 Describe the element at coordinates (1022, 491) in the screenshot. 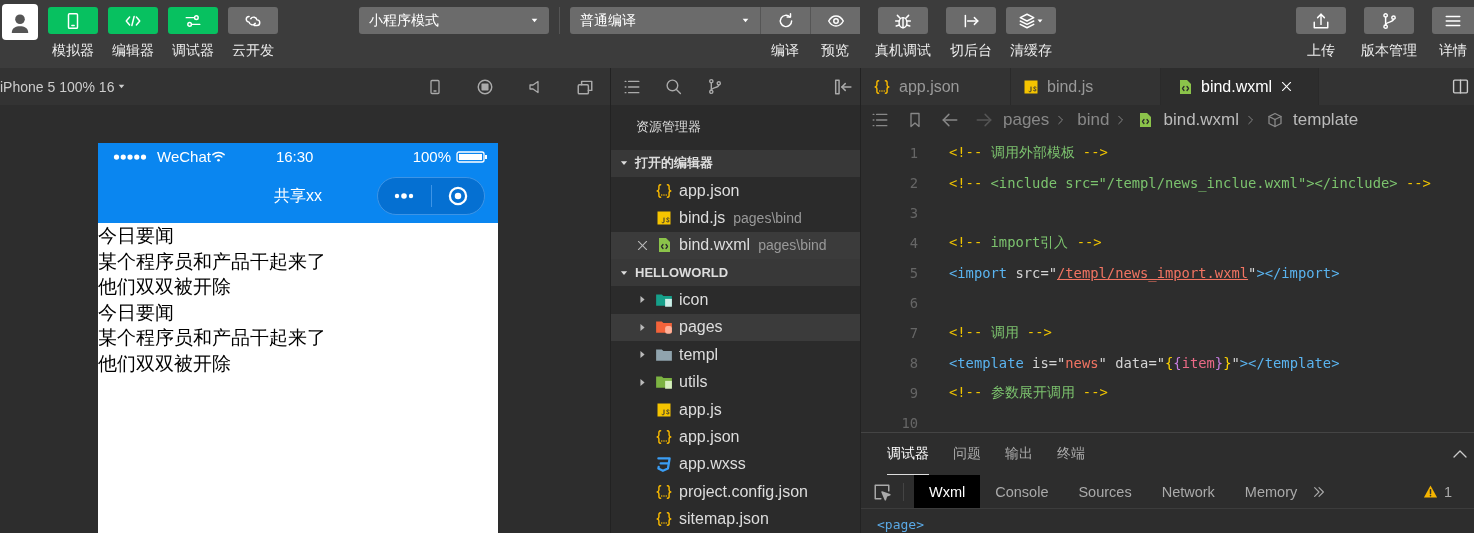

I see `devtools-tab: Console` at that location.